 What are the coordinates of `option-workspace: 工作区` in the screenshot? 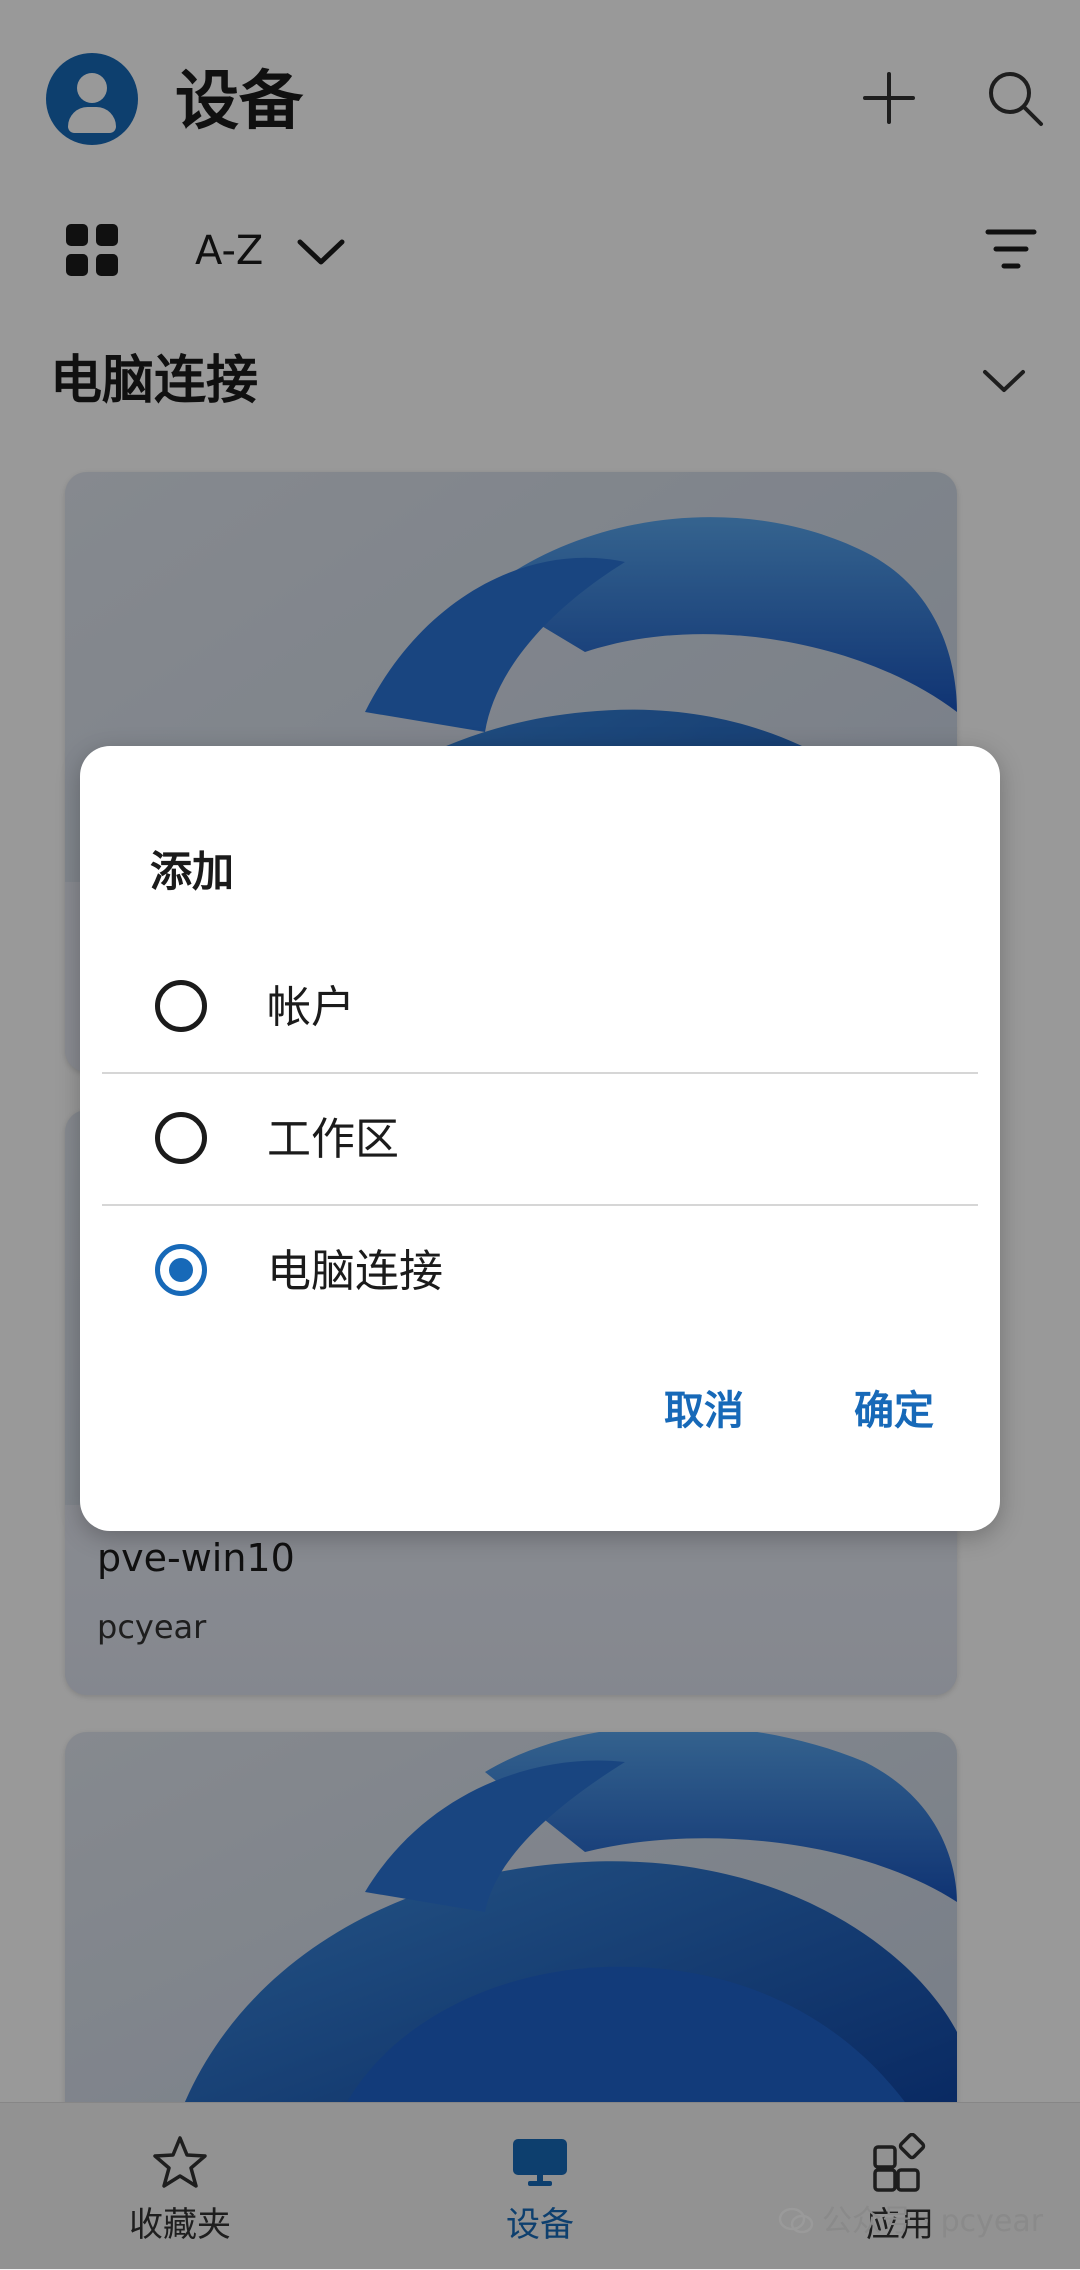 It's located at (540, 1140).